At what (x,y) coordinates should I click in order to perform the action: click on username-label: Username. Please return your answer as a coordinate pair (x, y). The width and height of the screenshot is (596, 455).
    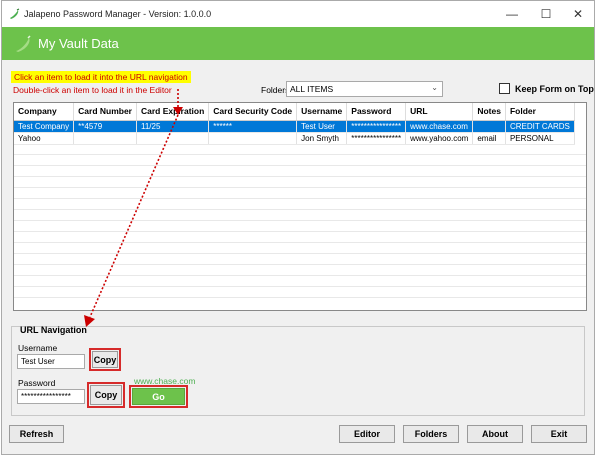
    Looking at the image, I should click on (38, 348).